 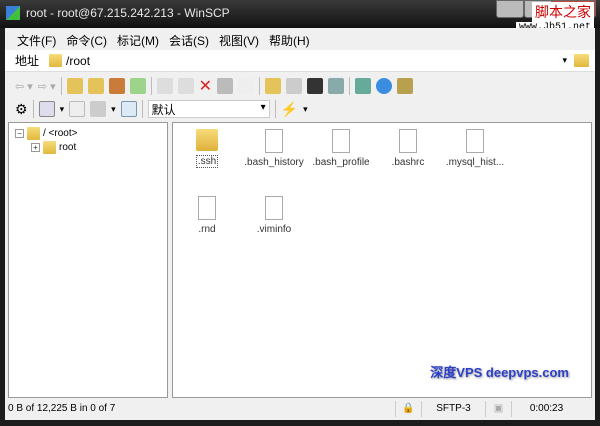 What do you see at coordinates (546, 409) in the screenshot?
I see `session-time: 0:00:23` at bounding box center [546, 409].